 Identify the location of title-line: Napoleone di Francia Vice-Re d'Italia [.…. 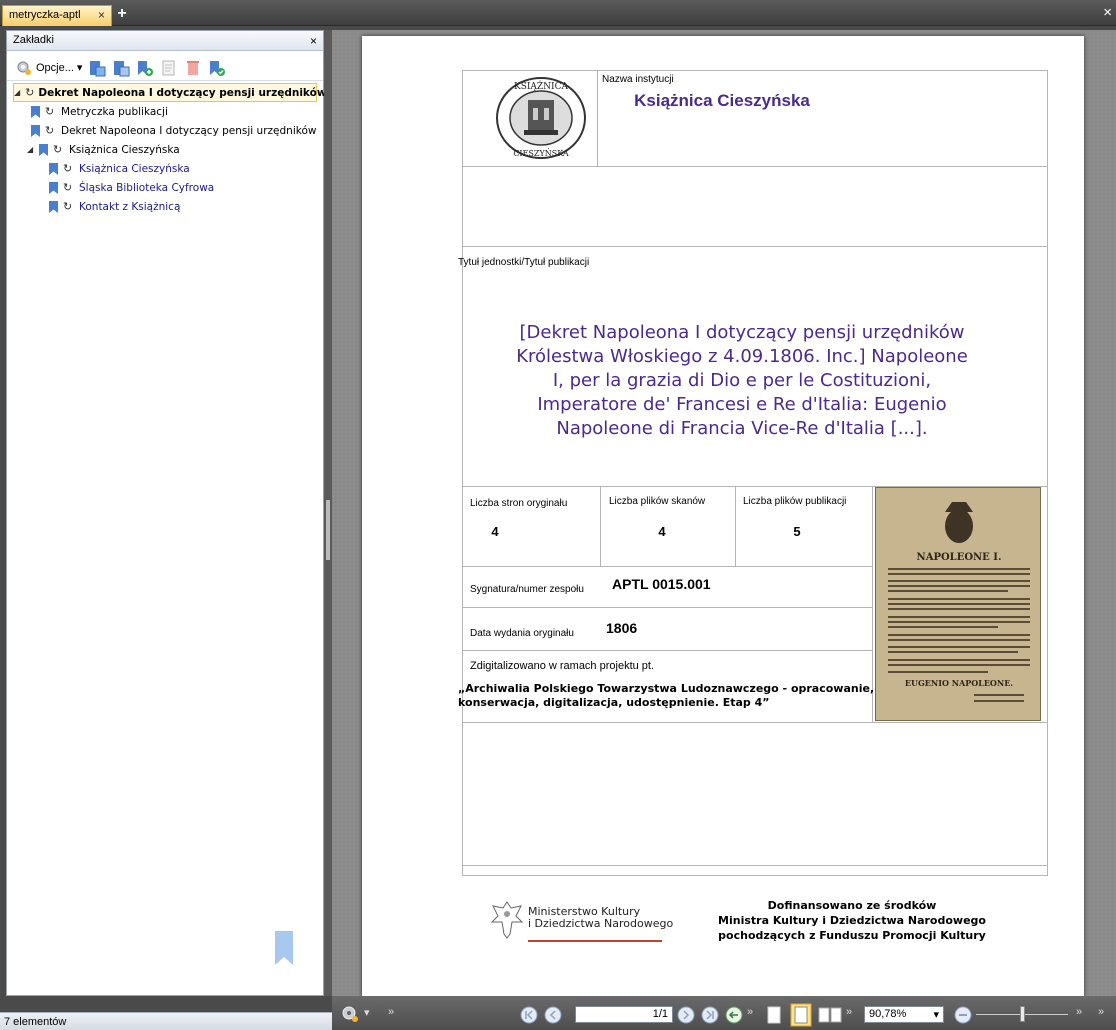
(742, 428).